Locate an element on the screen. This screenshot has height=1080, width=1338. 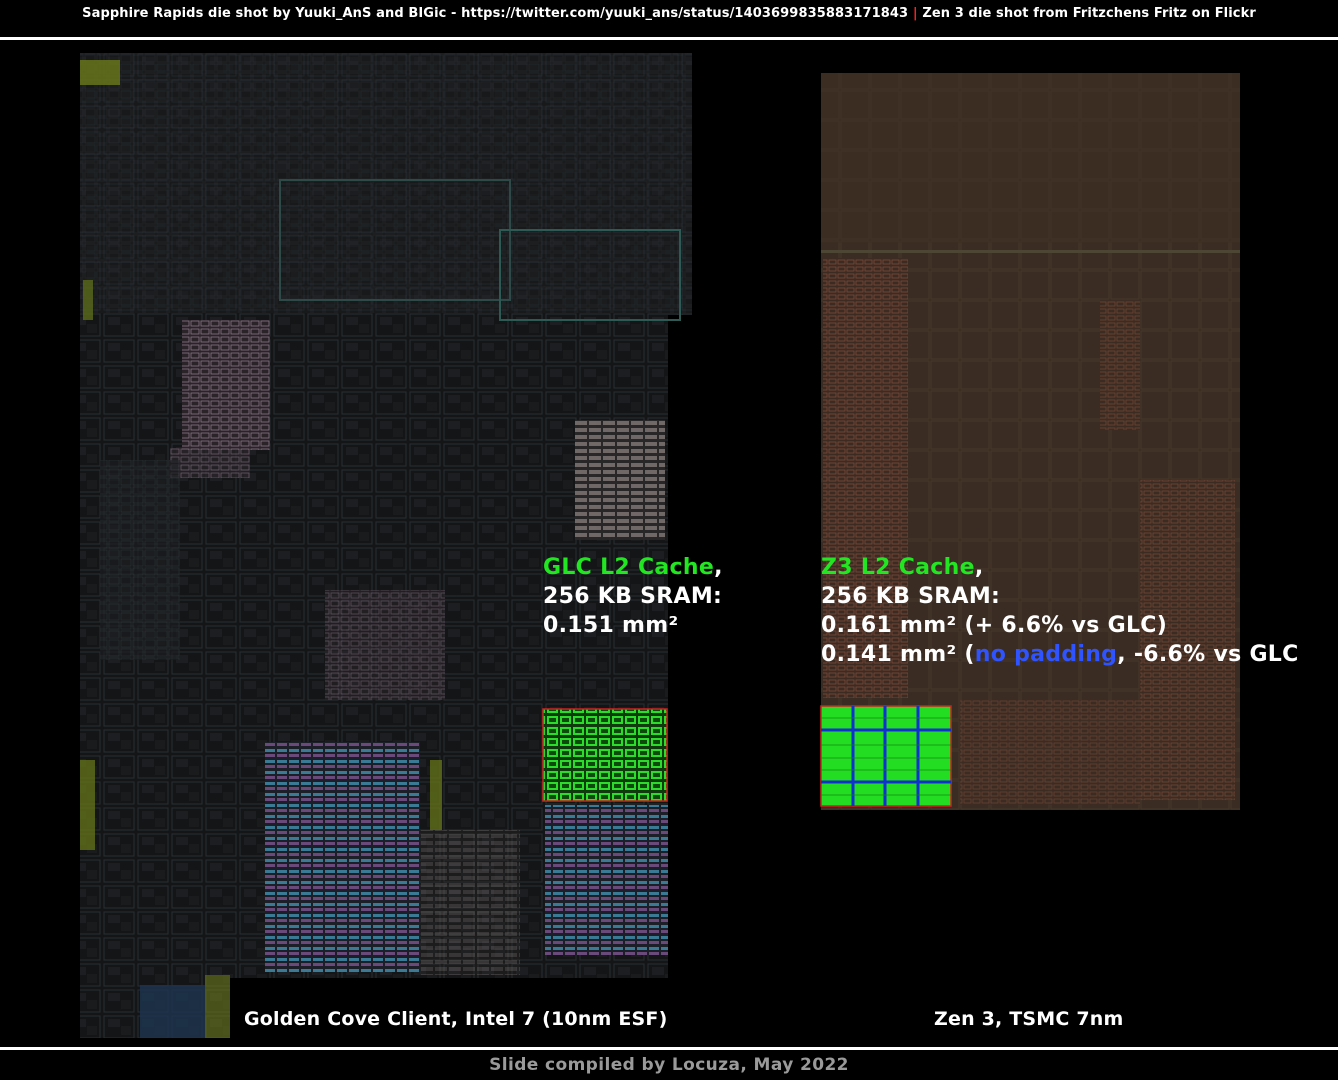
z3-l2-area: 0.161 mm² (+ 6.6% vs GLC) is located at coordinates (994, 625).